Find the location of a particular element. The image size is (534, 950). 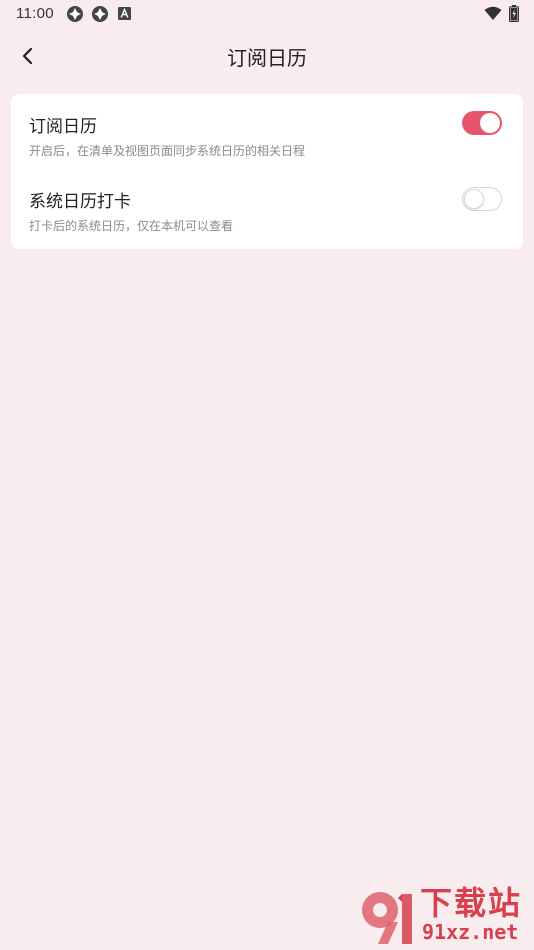

app-header: 订阅日历 is located at coordinates (267, 56).